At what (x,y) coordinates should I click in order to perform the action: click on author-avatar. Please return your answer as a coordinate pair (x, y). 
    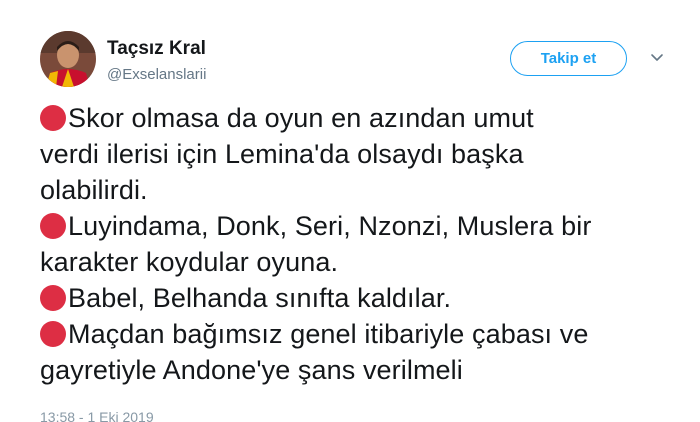
    Looking at the image, I should click on (68, 59).